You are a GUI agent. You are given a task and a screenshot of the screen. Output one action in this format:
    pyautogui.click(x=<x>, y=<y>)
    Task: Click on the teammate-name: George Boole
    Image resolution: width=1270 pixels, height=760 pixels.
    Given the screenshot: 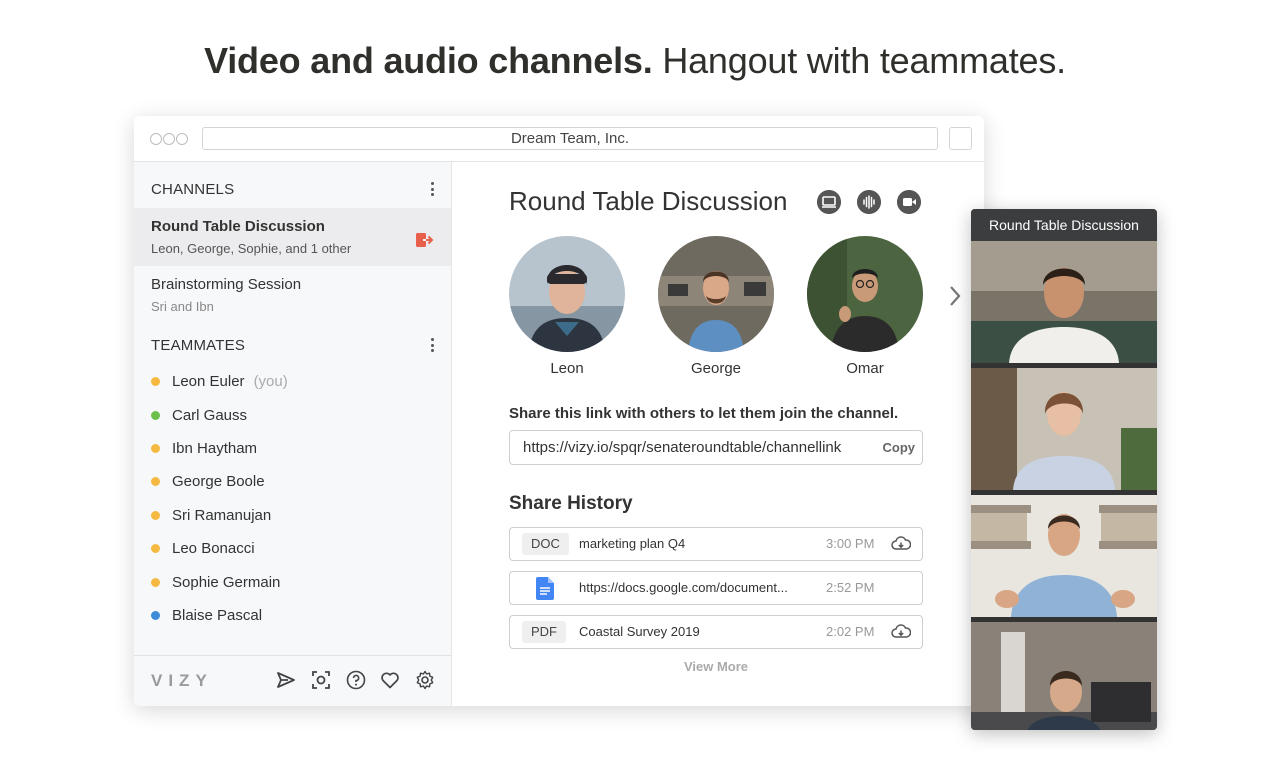 What is the action you would take?
    pyautogui.click(x=218, y=482)
    